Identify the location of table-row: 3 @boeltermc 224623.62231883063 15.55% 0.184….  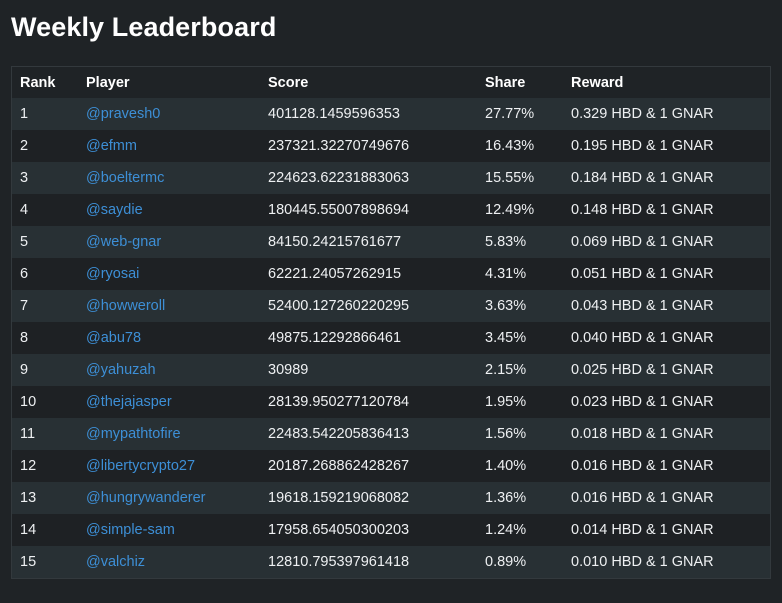
(391, 178).